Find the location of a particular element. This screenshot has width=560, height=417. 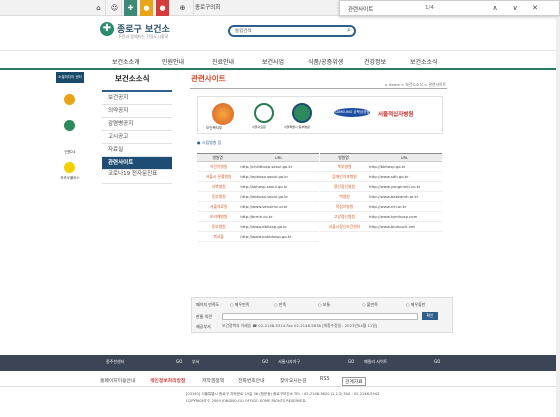

footer-link-privacy: 개인정보처리방침 is located at coordinates (167, 380).